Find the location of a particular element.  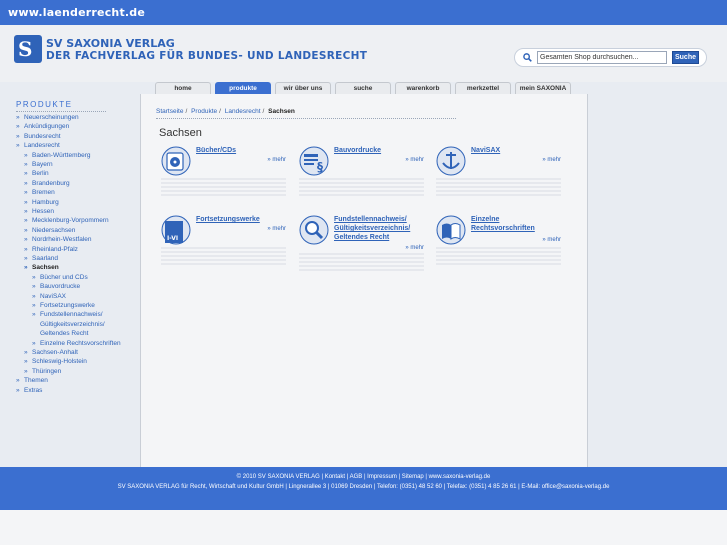

volumes-icon: I-VI is located at coordinates (176, 230).